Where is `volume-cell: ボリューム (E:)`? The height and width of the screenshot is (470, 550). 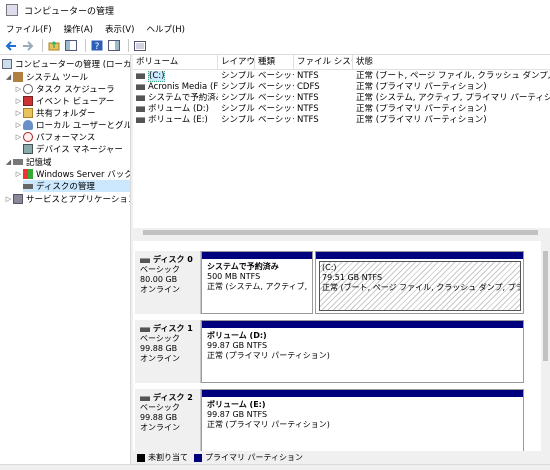 volume-cell: ボリューム (E:) is located at coordinates (175, 120).